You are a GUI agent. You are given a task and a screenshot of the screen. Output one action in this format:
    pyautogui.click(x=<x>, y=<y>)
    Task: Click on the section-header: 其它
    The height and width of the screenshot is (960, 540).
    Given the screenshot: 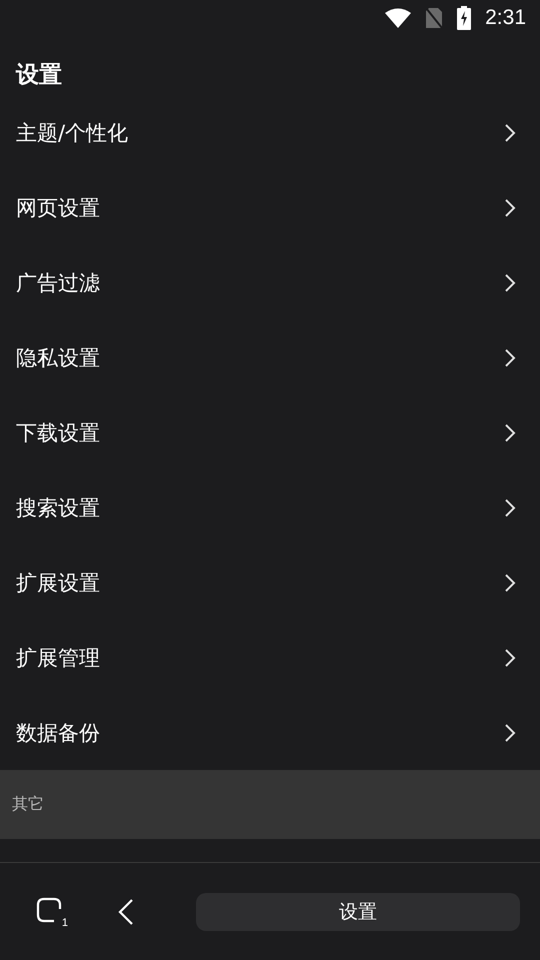 What is the action you would take?
    pyautogui.click(x=270, y=804)
    